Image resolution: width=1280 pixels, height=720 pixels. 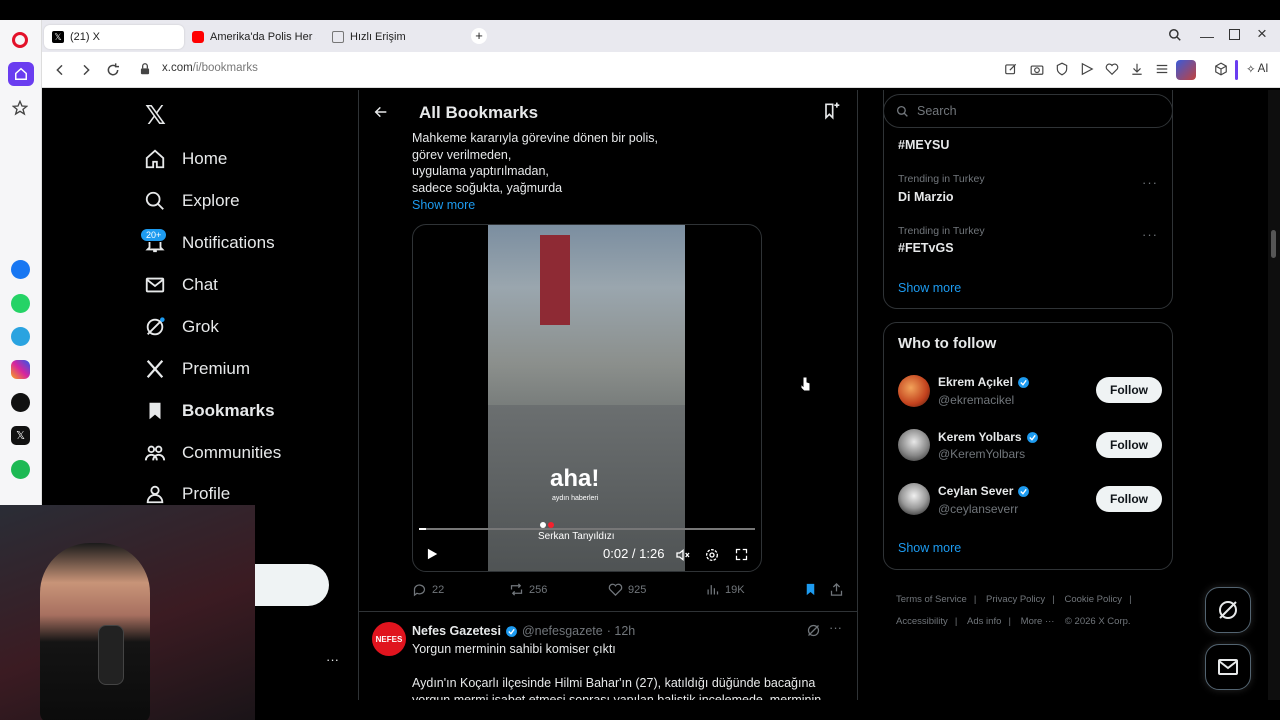 What do you see at coordinates (836, 589) in the screenshot?
I see `share-button` at bounding box center [836, 589].